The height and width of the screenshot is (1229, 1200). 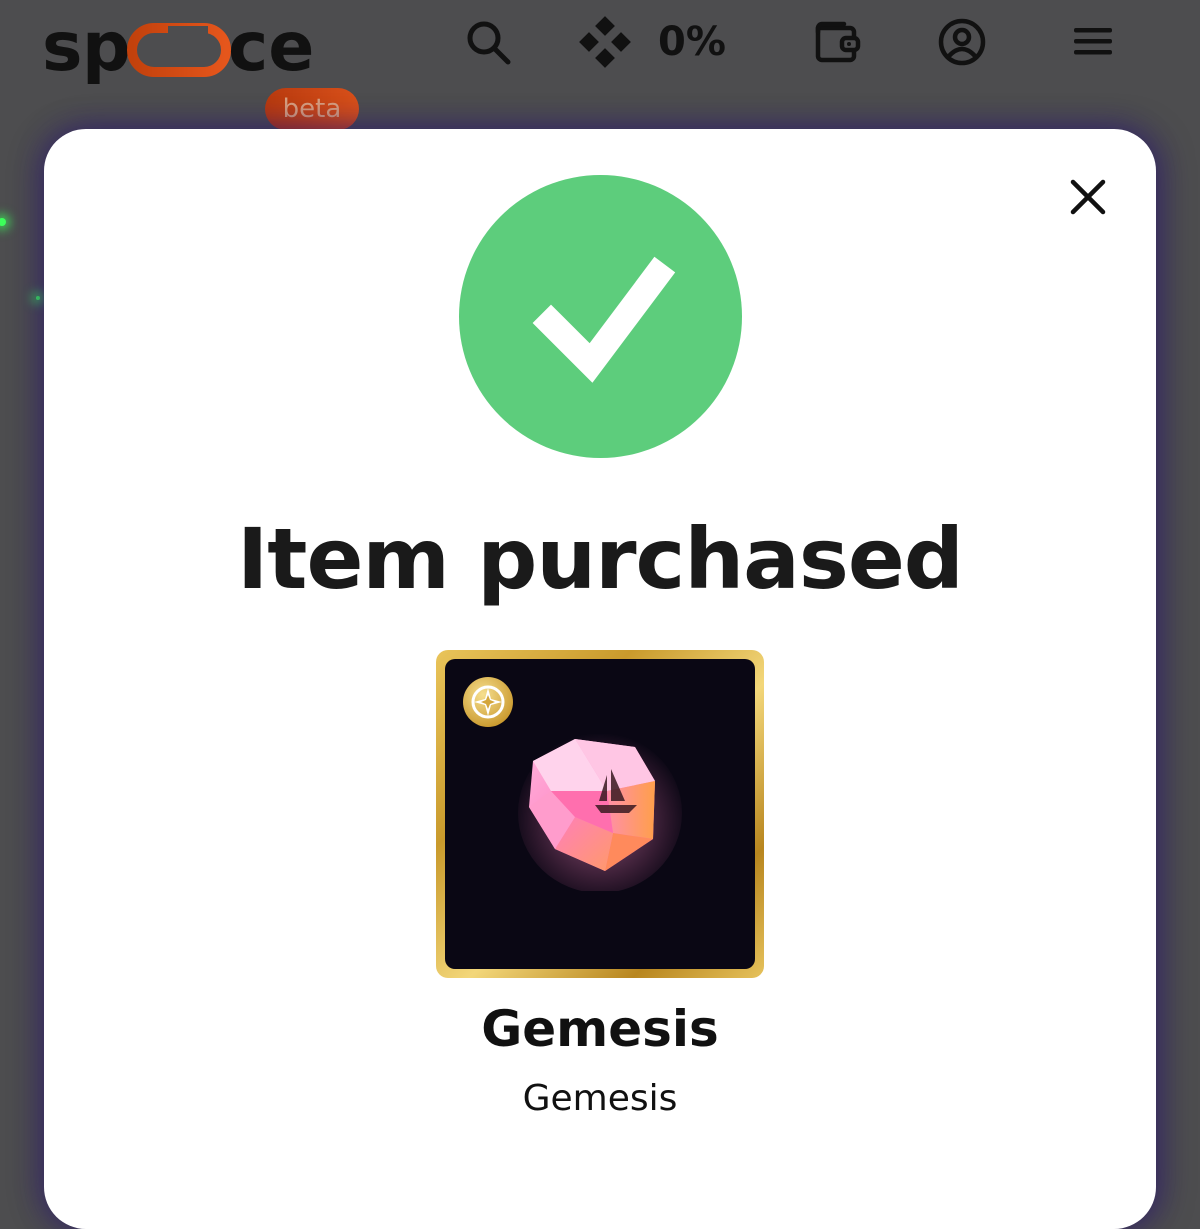 I want to click on star-badge-icon, so click(x=488, y=702).